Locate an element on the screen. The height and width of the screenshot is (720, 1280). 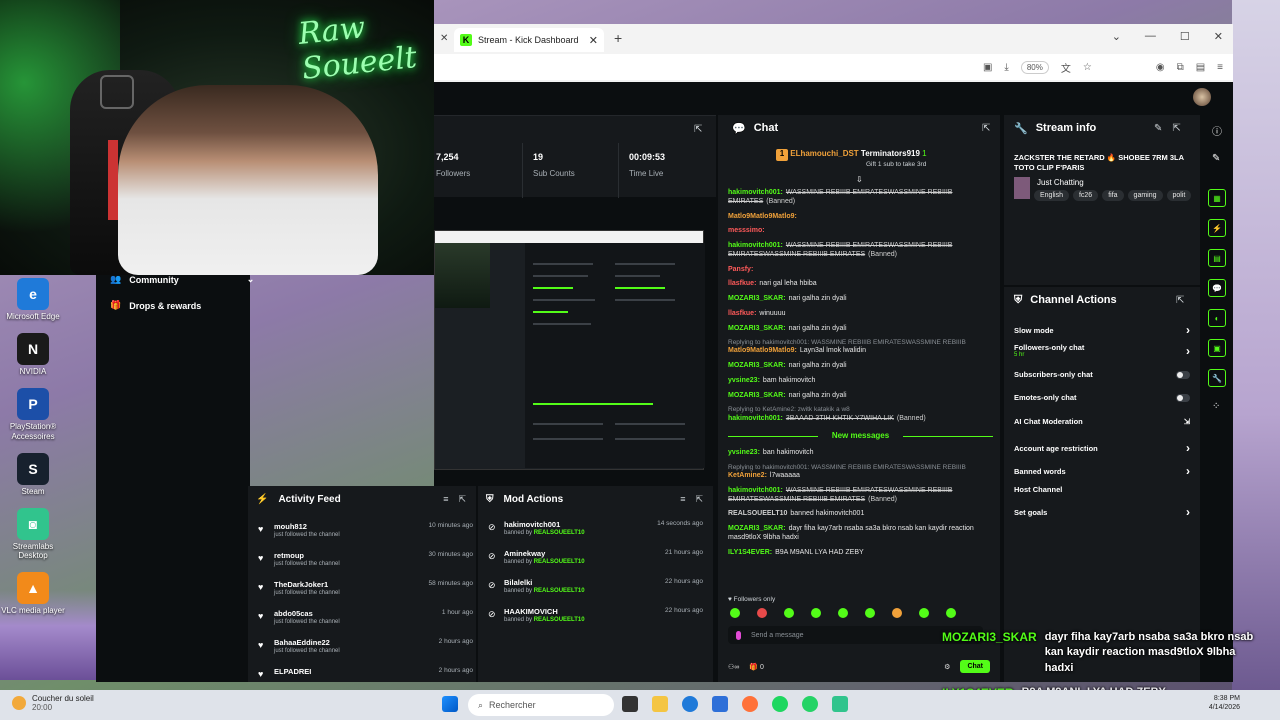
stream-tag: polit is located at coordinates (1179, 195).